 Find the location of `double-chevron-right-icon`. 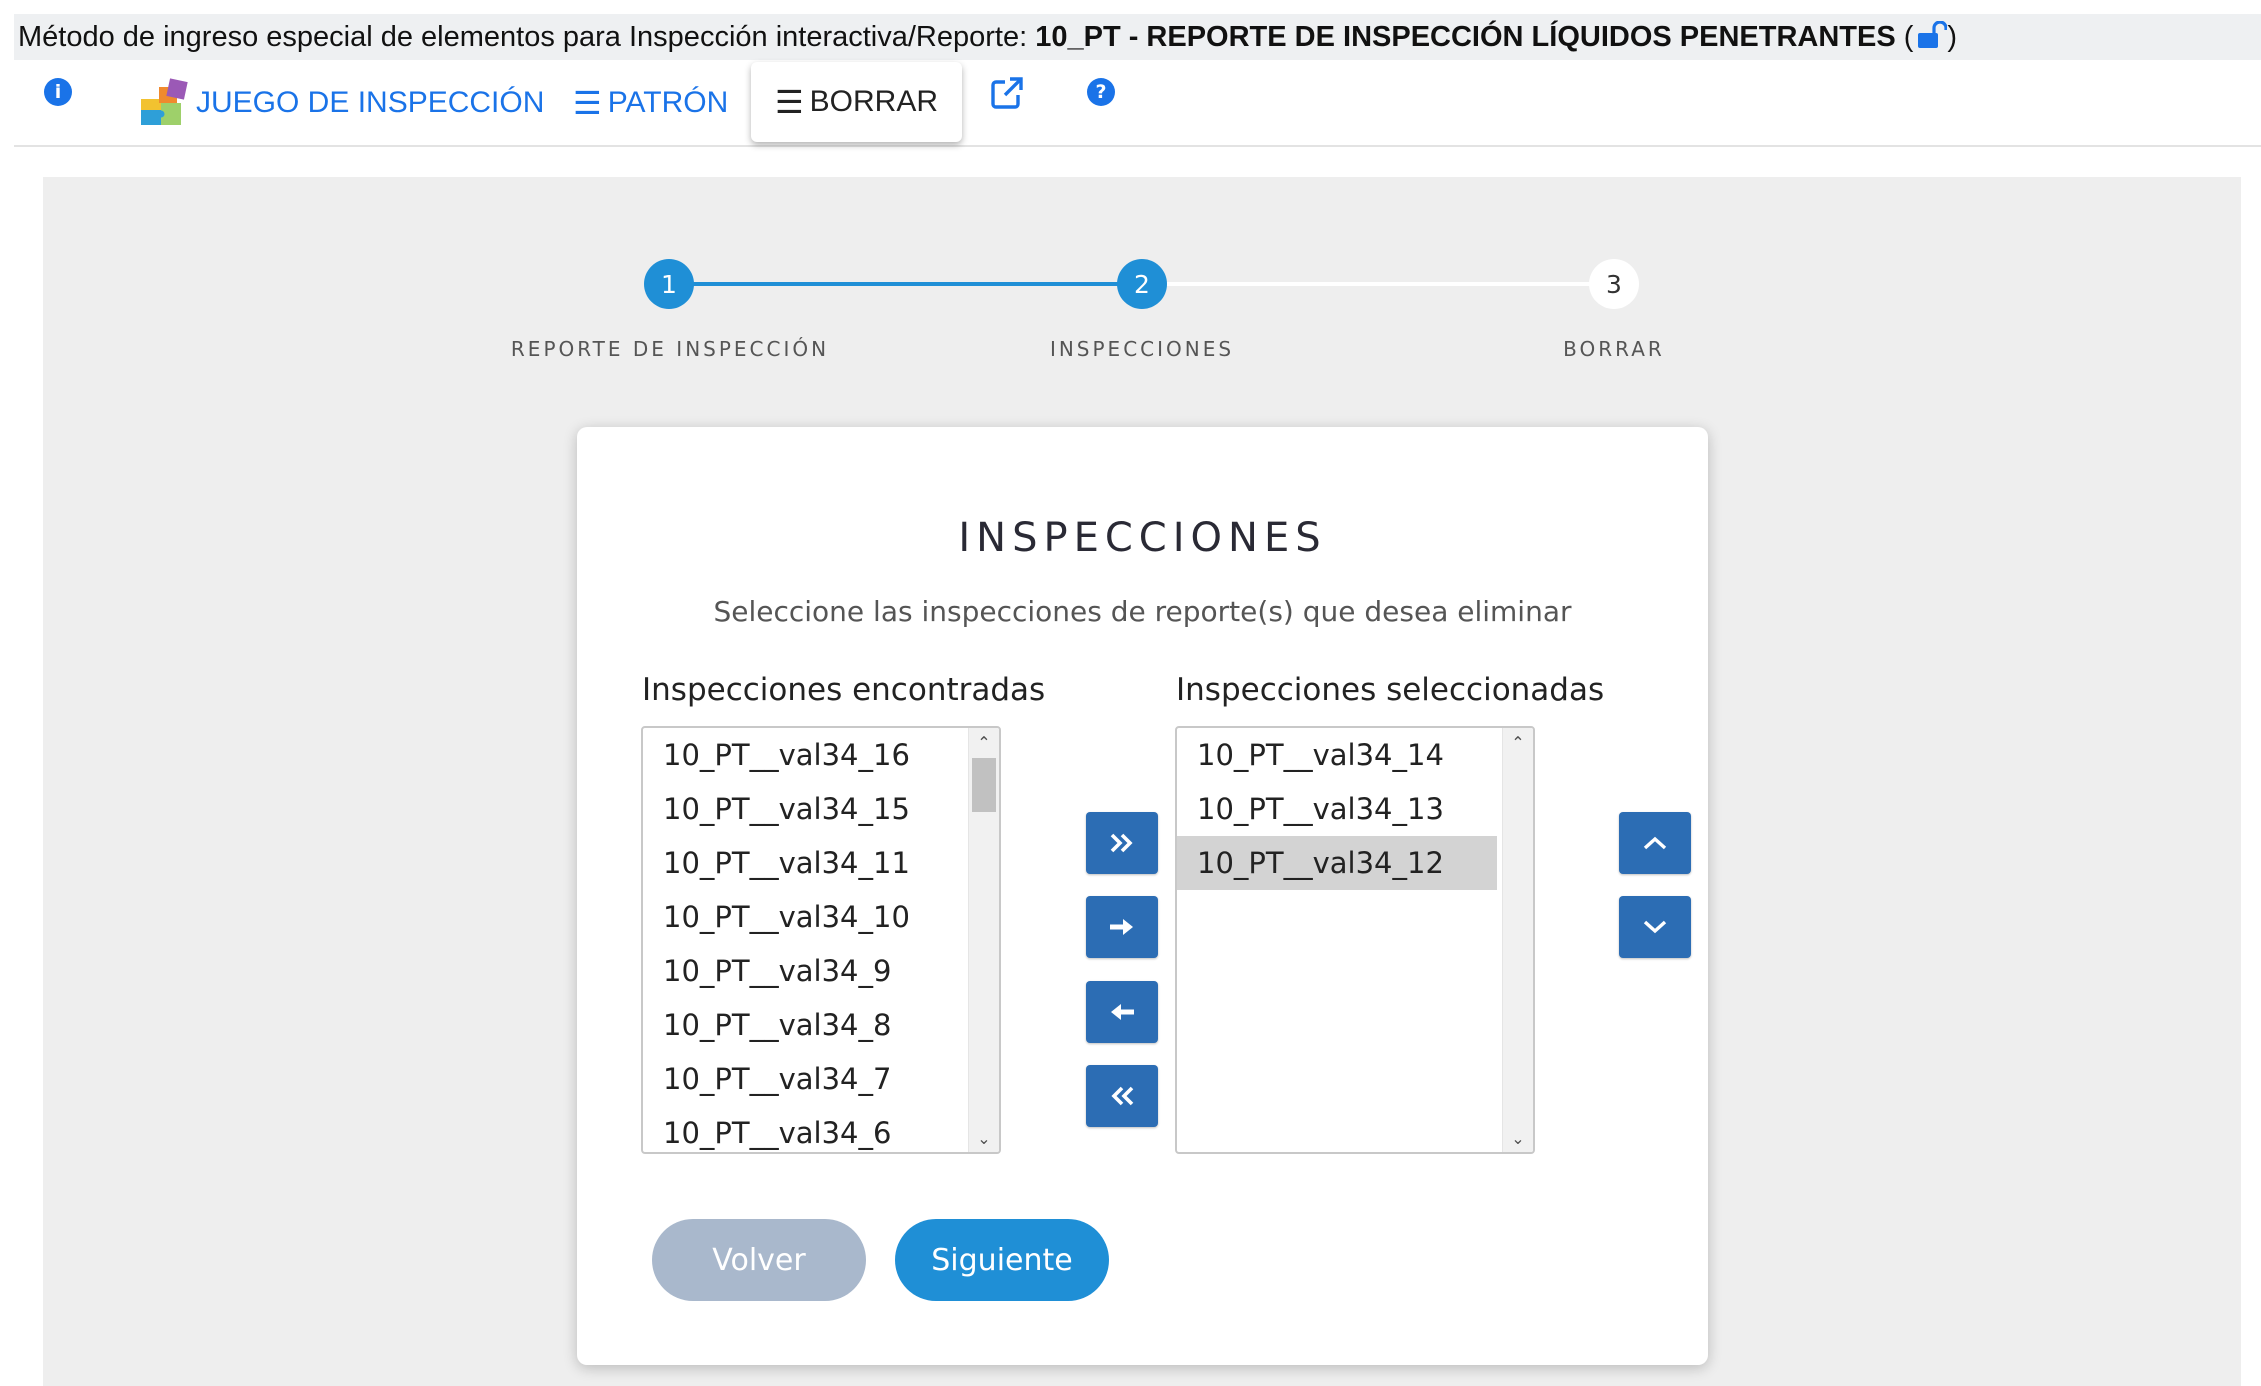

double-chevron-right-icon is located at coordinates (1122, 843).